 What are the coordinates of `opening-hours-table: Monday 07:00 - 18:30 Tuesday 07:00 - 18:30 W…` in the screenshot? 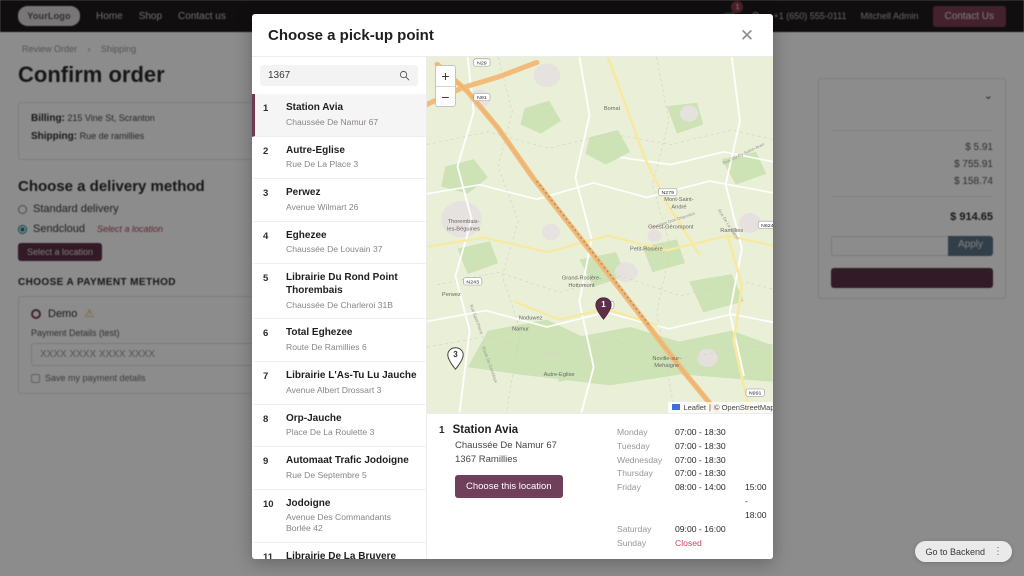 It's located at (692, 487).